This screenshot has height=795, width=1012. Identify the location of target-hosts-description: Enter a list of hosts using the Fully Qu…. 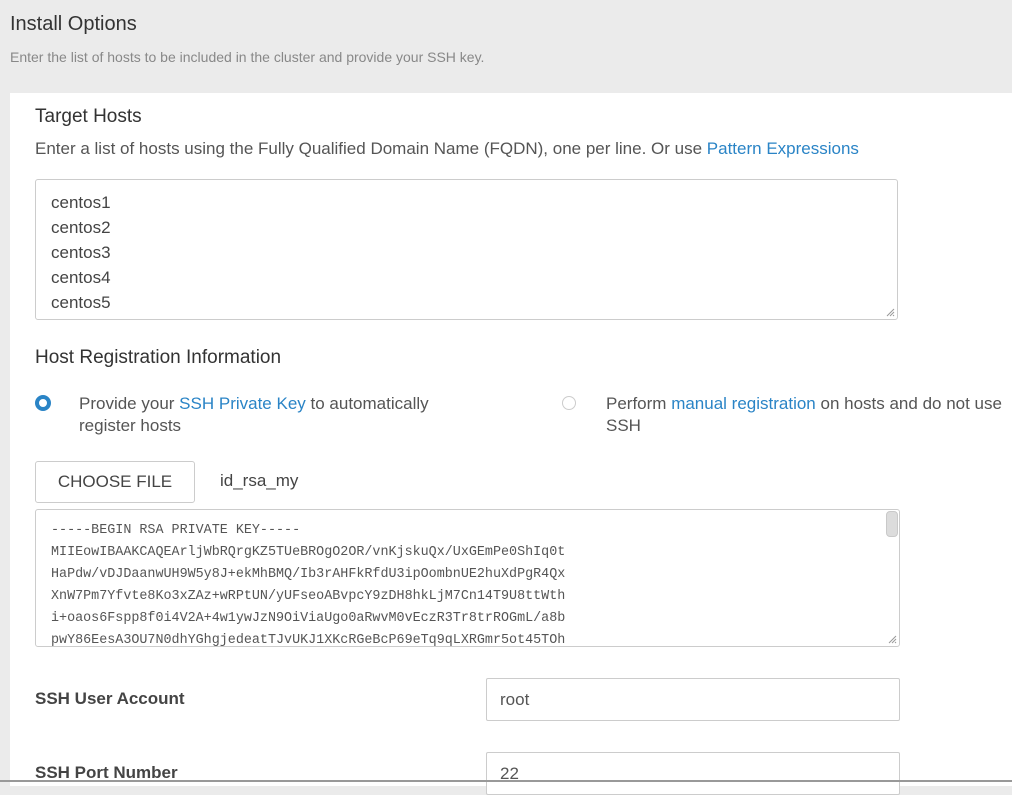
(447, 149).